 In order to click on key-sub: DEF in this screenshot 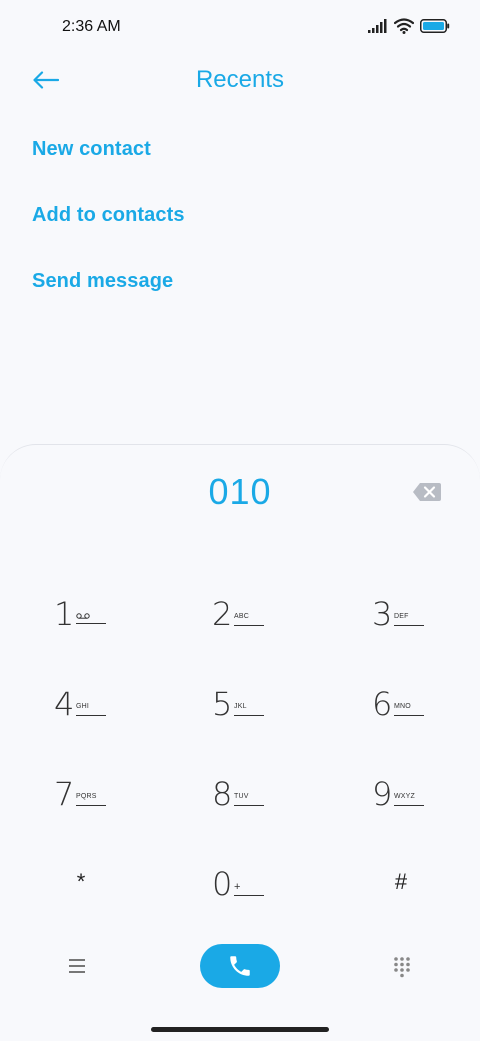, I will do `click(409, 619)`.